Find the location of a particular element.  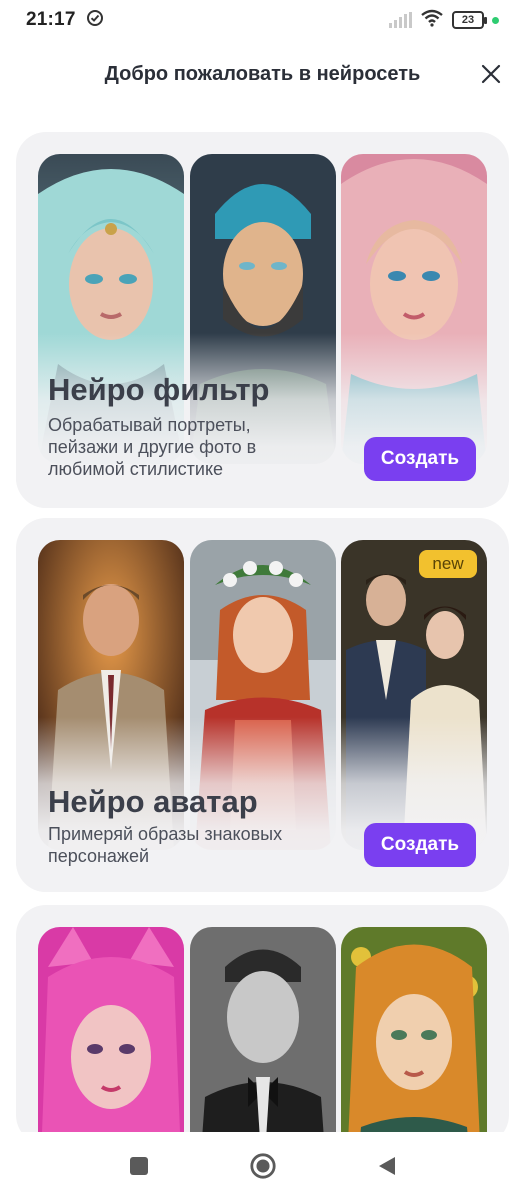

close-button is located at coordinates (491, 74).